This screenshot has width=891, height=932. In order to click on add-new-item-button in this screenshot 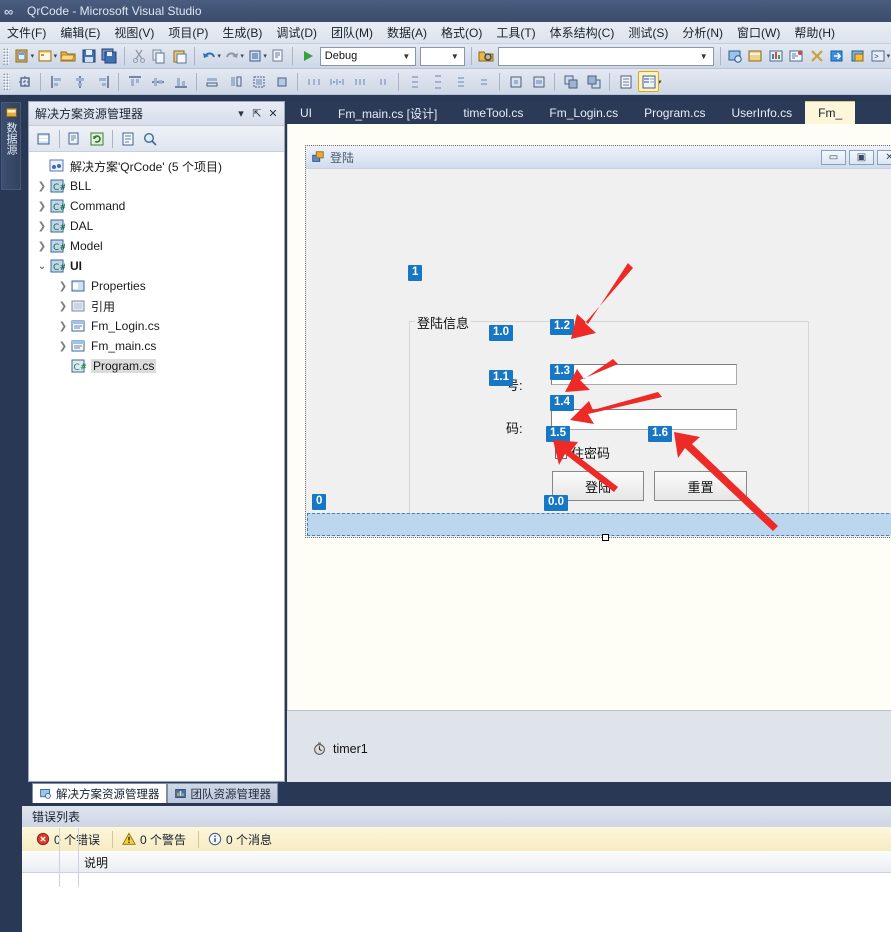, I will do `click(45, 56)`.